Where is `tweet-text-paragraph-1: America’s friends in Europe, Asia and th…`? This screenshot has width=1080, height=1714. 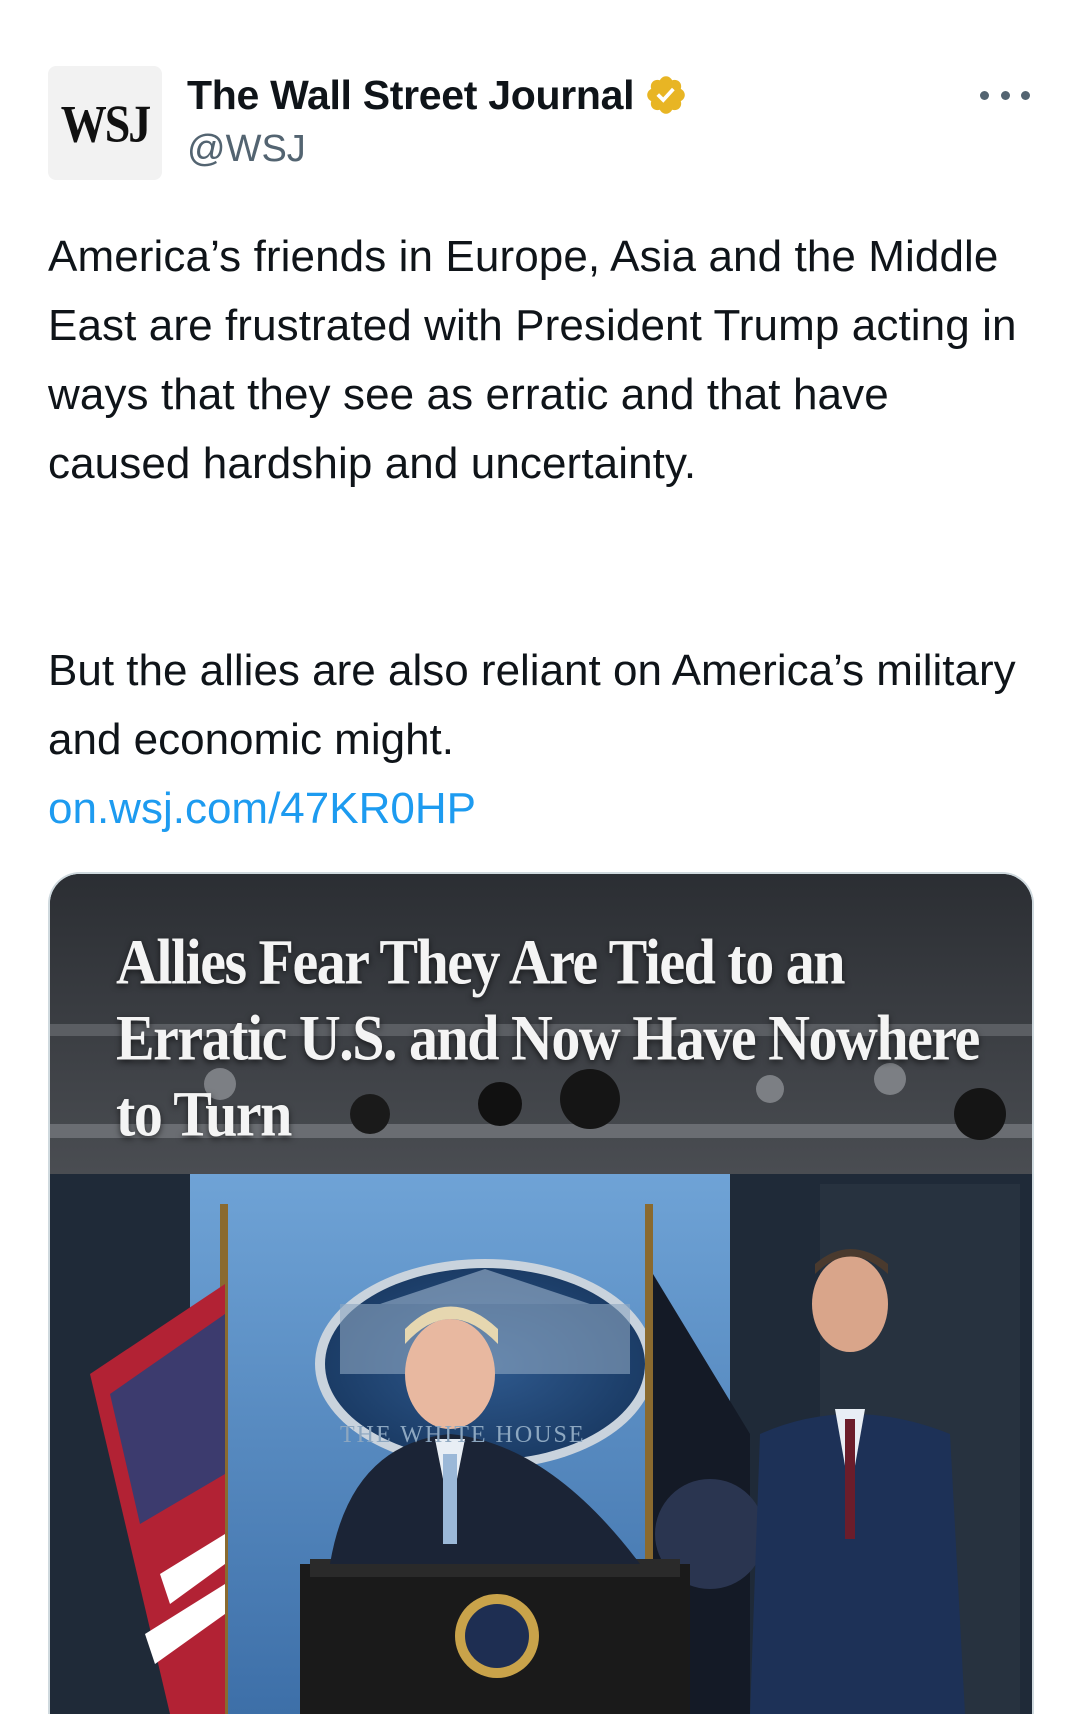 tweet-text-paragraph-1: America’s friends in Europe, Asia and th… is located at coordinates (532, 360).